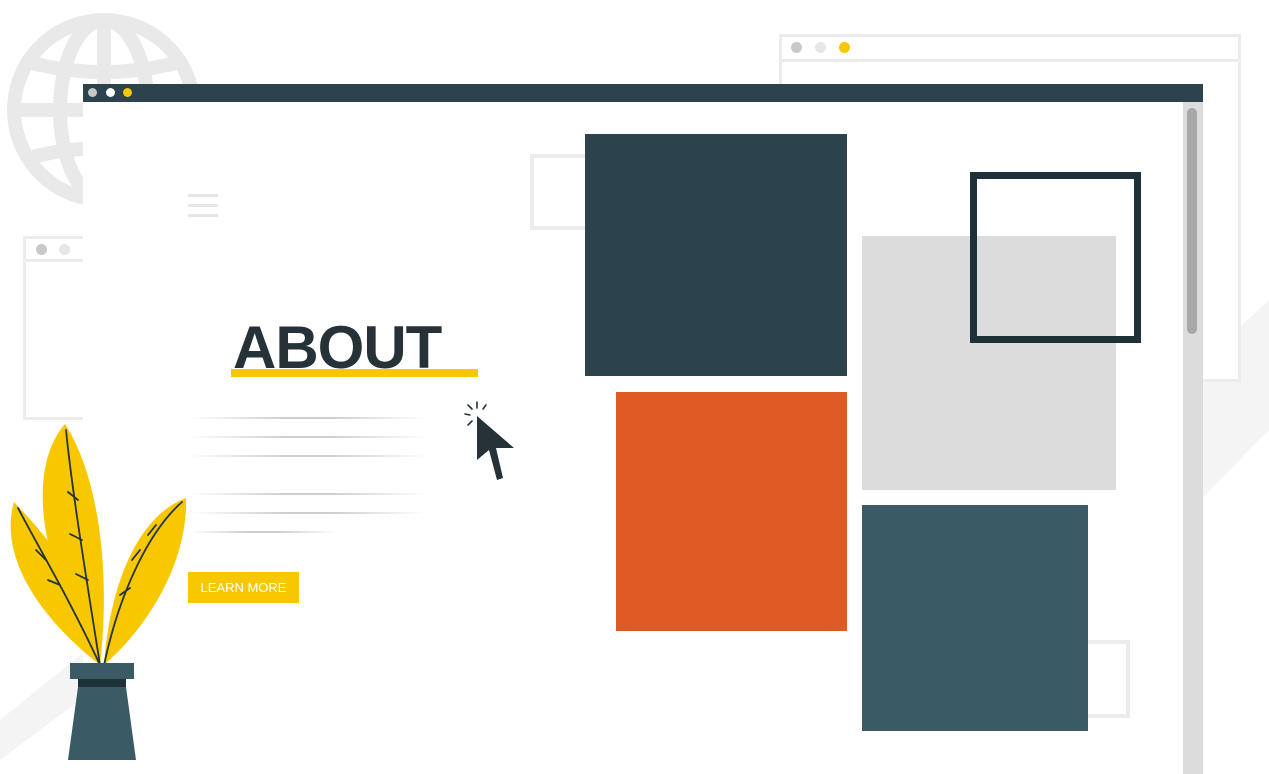  Describe the element at coordinates (243, 587) in the screenshot. I see `learn-more-button: LEARN MORE` at that location.